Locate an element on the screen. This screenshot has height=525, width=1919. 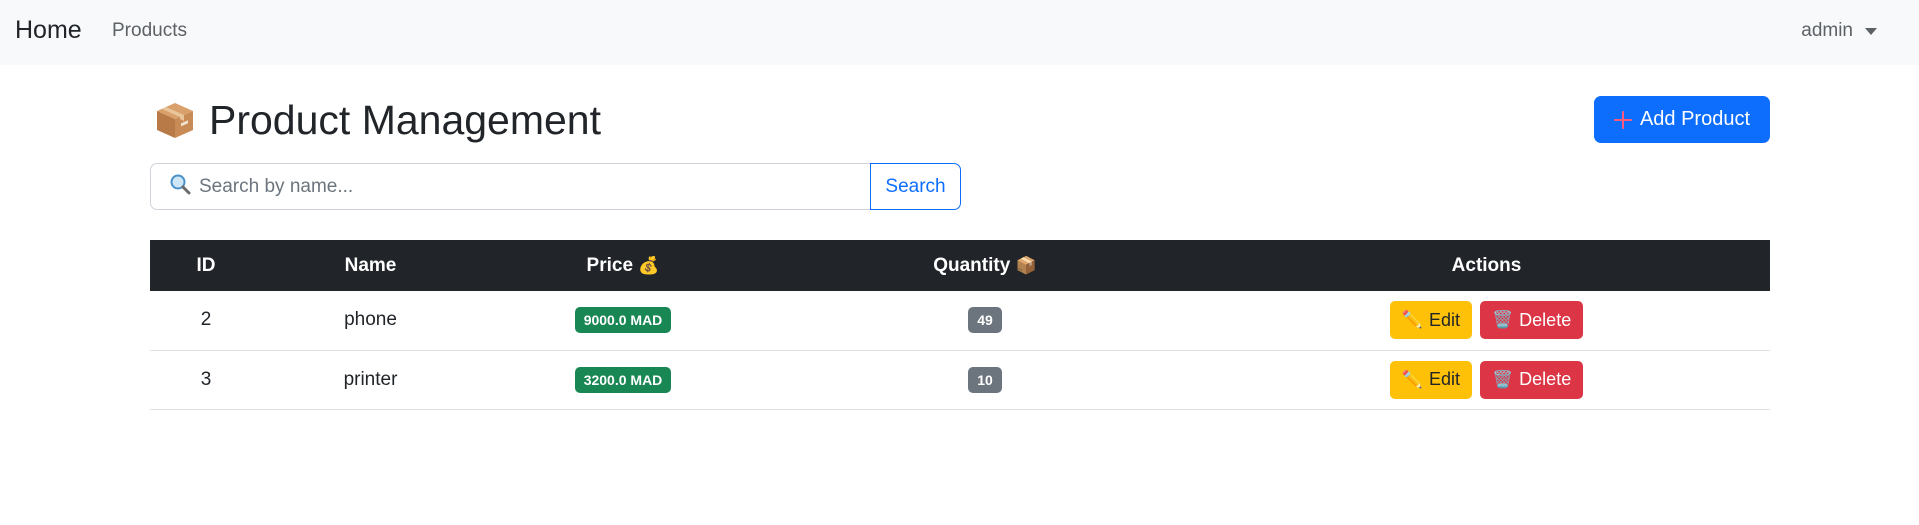
search-input is located at coordinates (519, 186).